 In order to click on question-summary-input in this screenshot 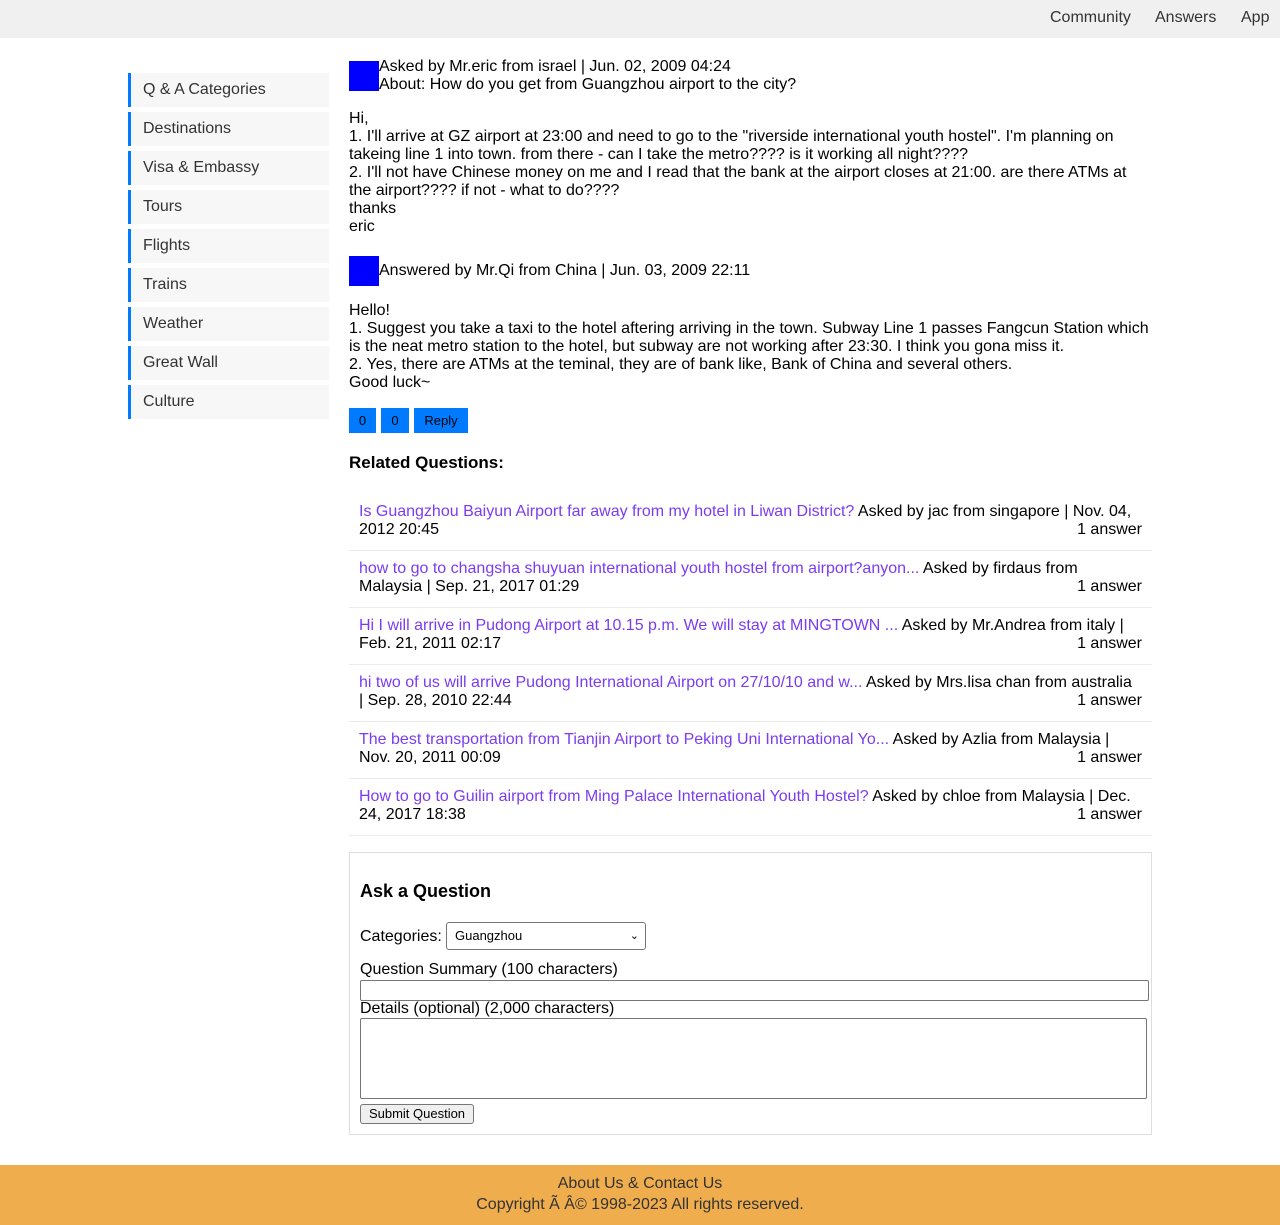, I will do `click(754, 990)`.